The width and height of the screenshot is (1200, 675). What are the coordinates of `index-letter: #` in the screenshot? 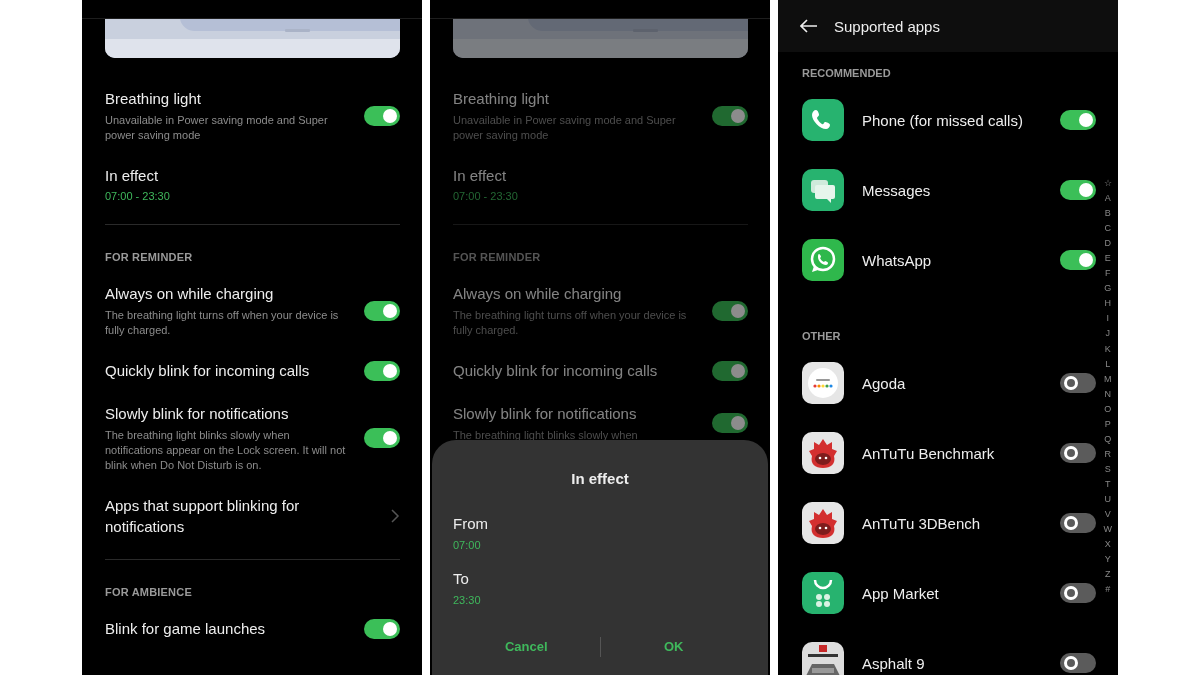 It's located at (1108, 590).